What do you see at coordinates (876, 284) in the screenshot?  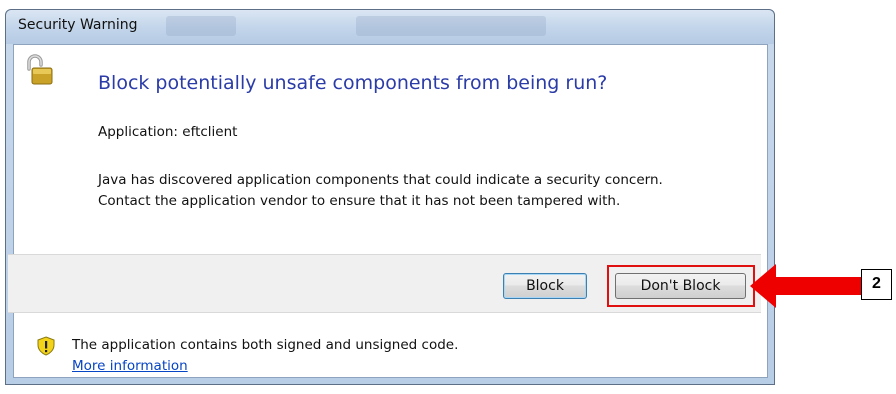 I see `annotation-step-number: 2` at bounding box center [876, 284].